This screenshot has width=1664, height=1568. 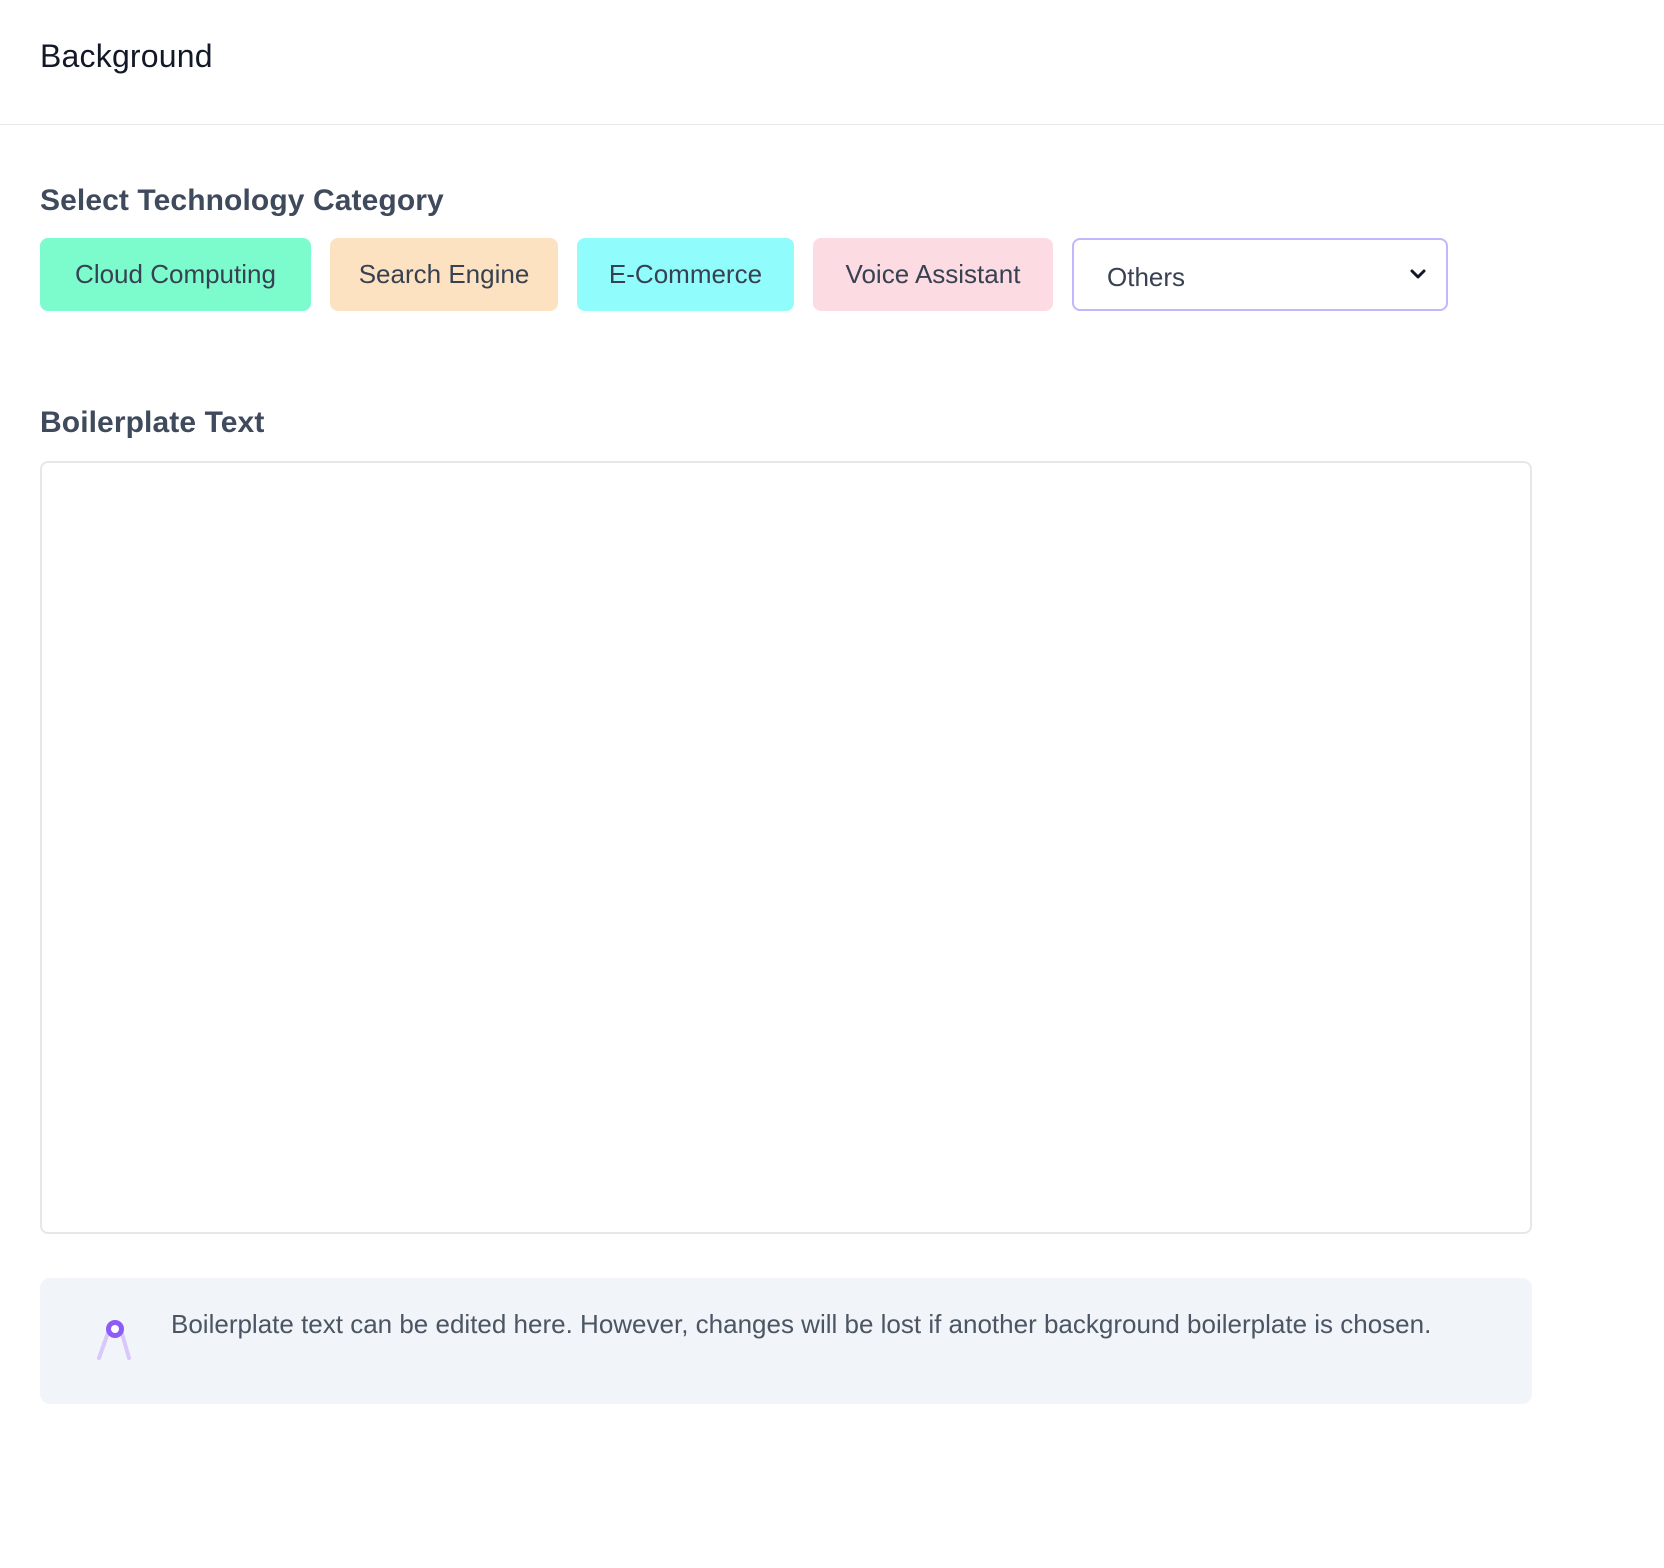 What do you see at coordinates (152, 422) in the screenshot?
I see `boilerplate-heading: Boilerplate Text` at bounding box center [152, 422].